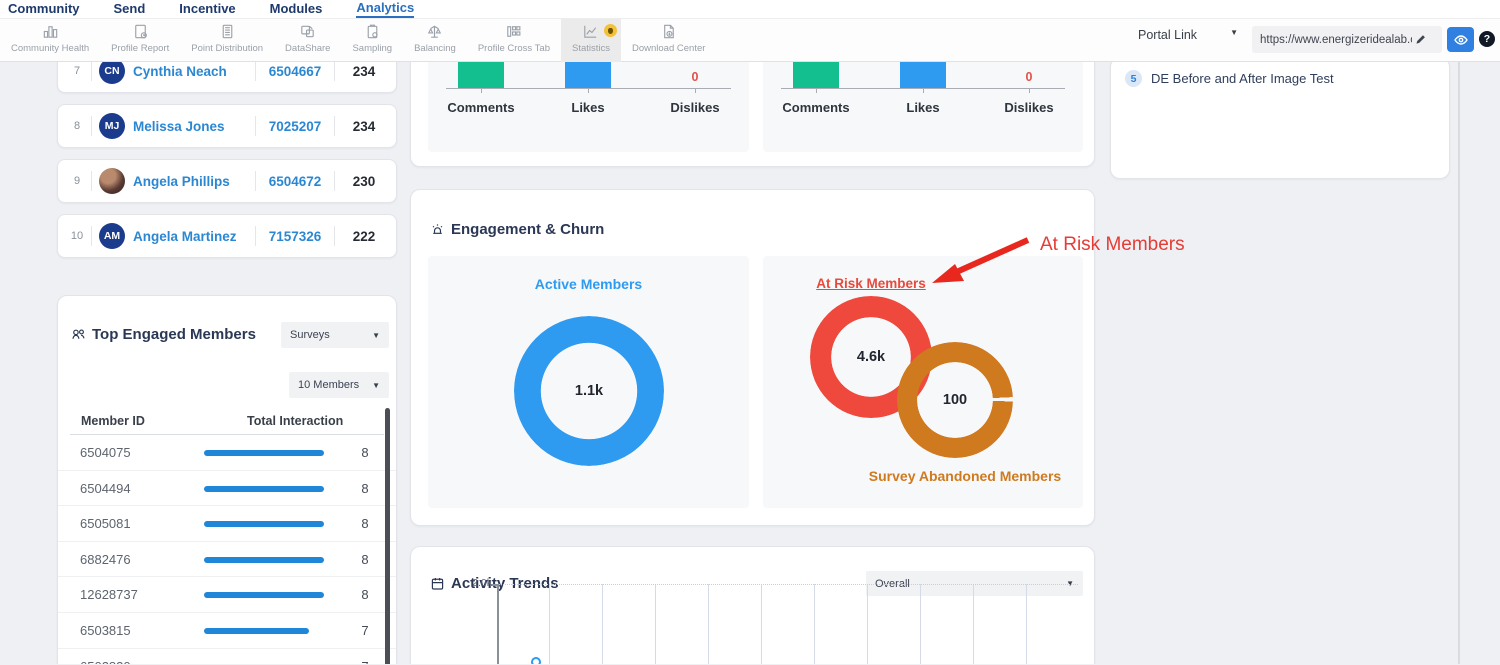 The image size is (1500, 665). I want to click on active-members-label: Active Members, so click(588, 284).